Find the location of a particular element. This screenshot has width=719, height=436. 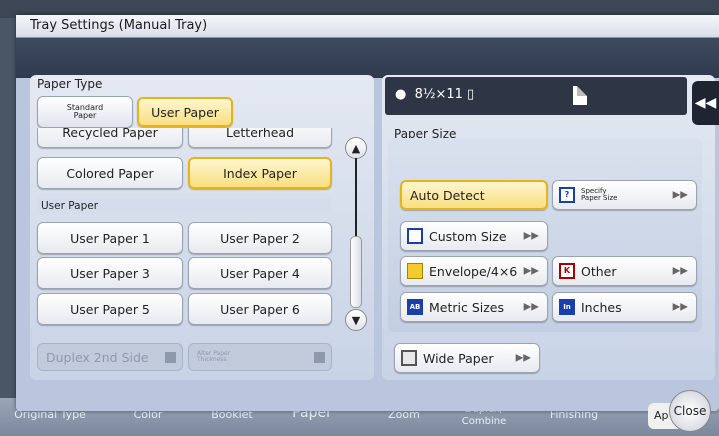

scroll-thumb is located at coordinates (356, 272).